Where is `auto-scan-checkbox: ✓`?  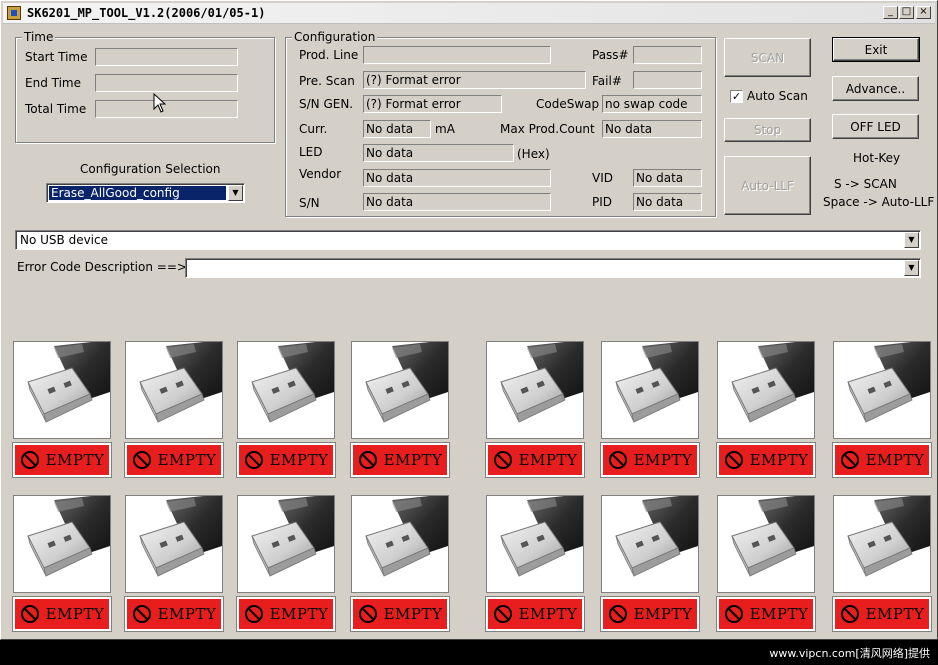 auto-scan-checkbox: ✓ is located at coordinates (736, 96).